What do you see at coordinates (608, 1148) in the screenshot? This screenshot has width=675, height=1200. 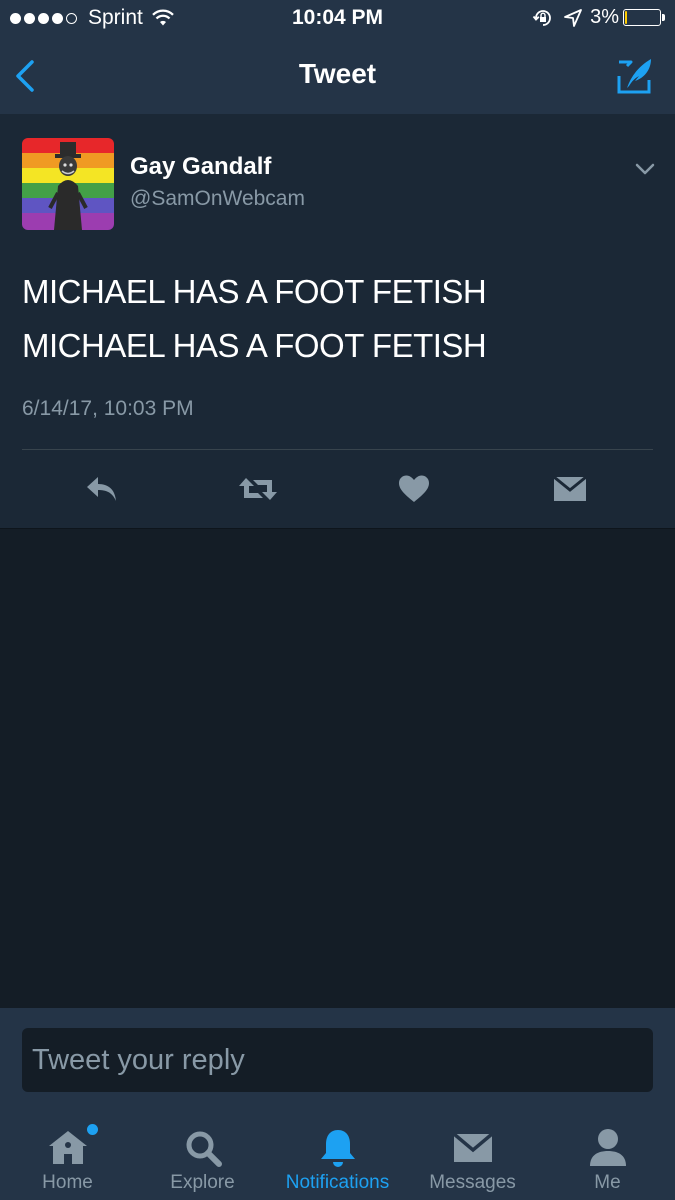 I see `person-icon` at bounding box center [608, 1148].